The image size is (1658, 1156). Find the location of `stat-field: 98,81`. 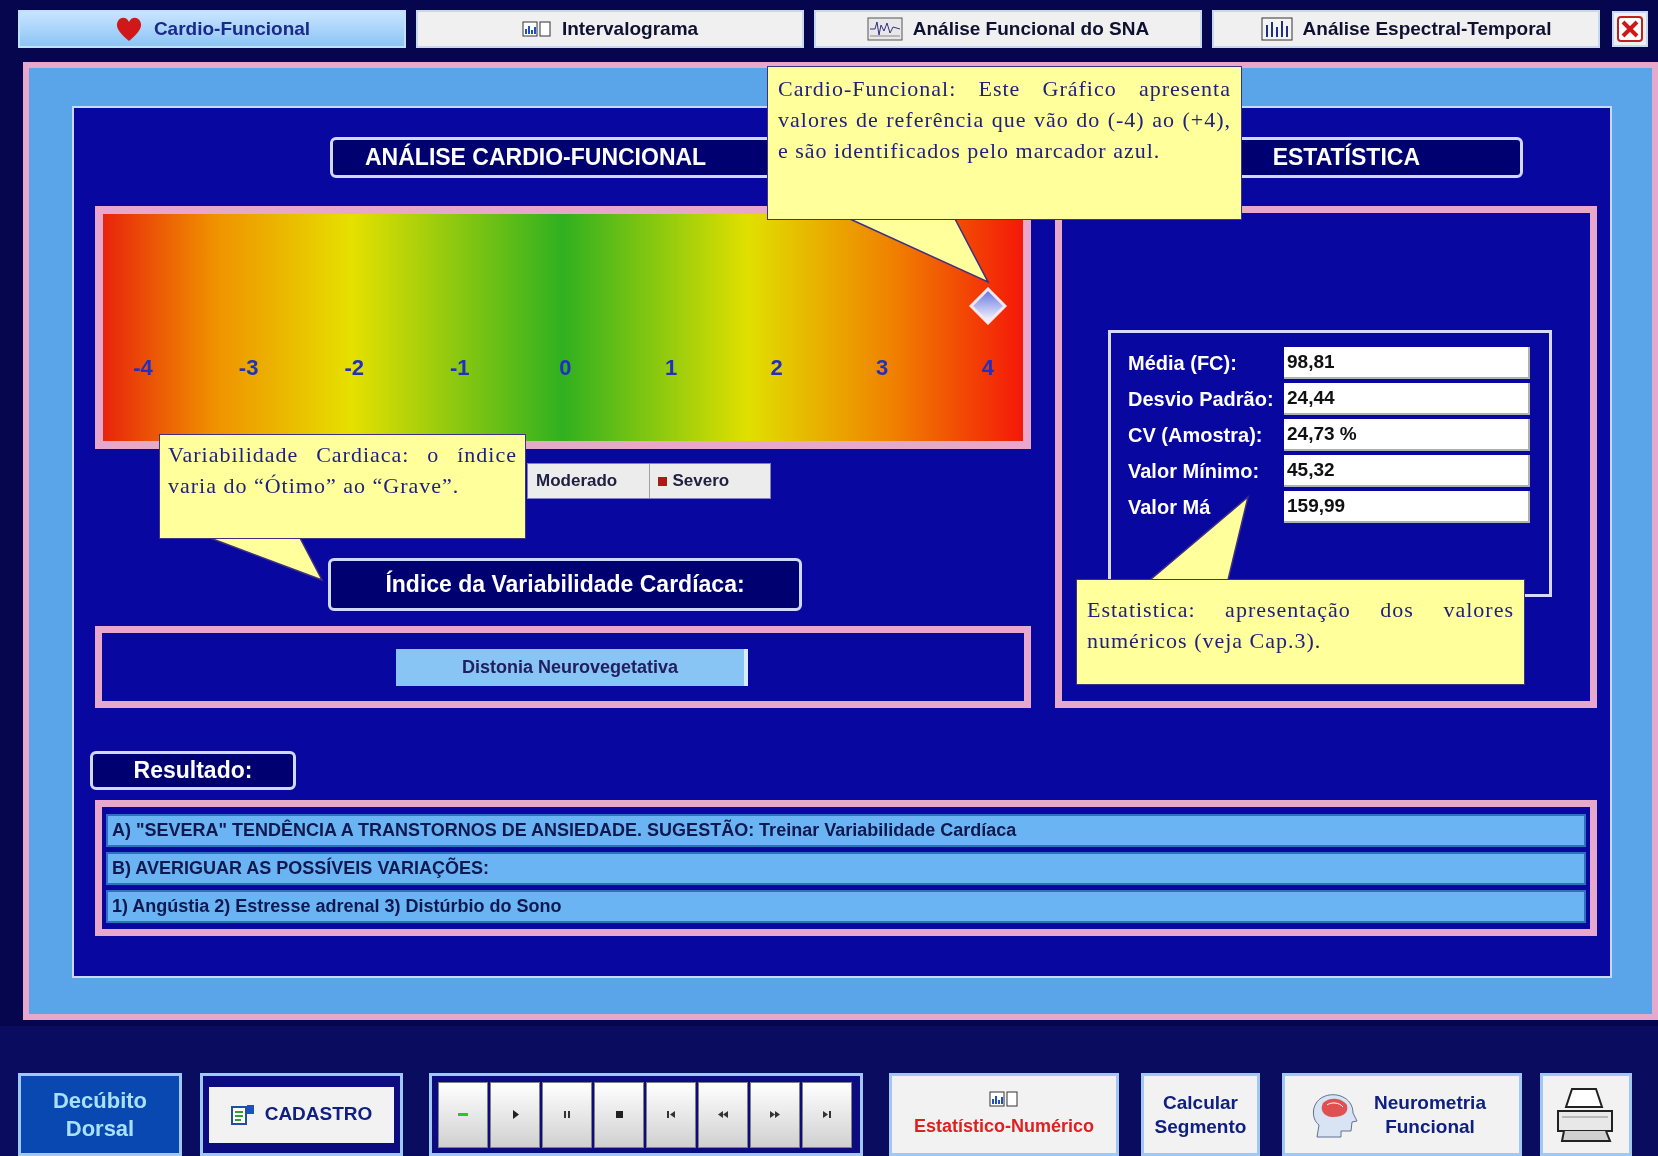

stat-field: 98,81 is located at coordinates (1407, 363).